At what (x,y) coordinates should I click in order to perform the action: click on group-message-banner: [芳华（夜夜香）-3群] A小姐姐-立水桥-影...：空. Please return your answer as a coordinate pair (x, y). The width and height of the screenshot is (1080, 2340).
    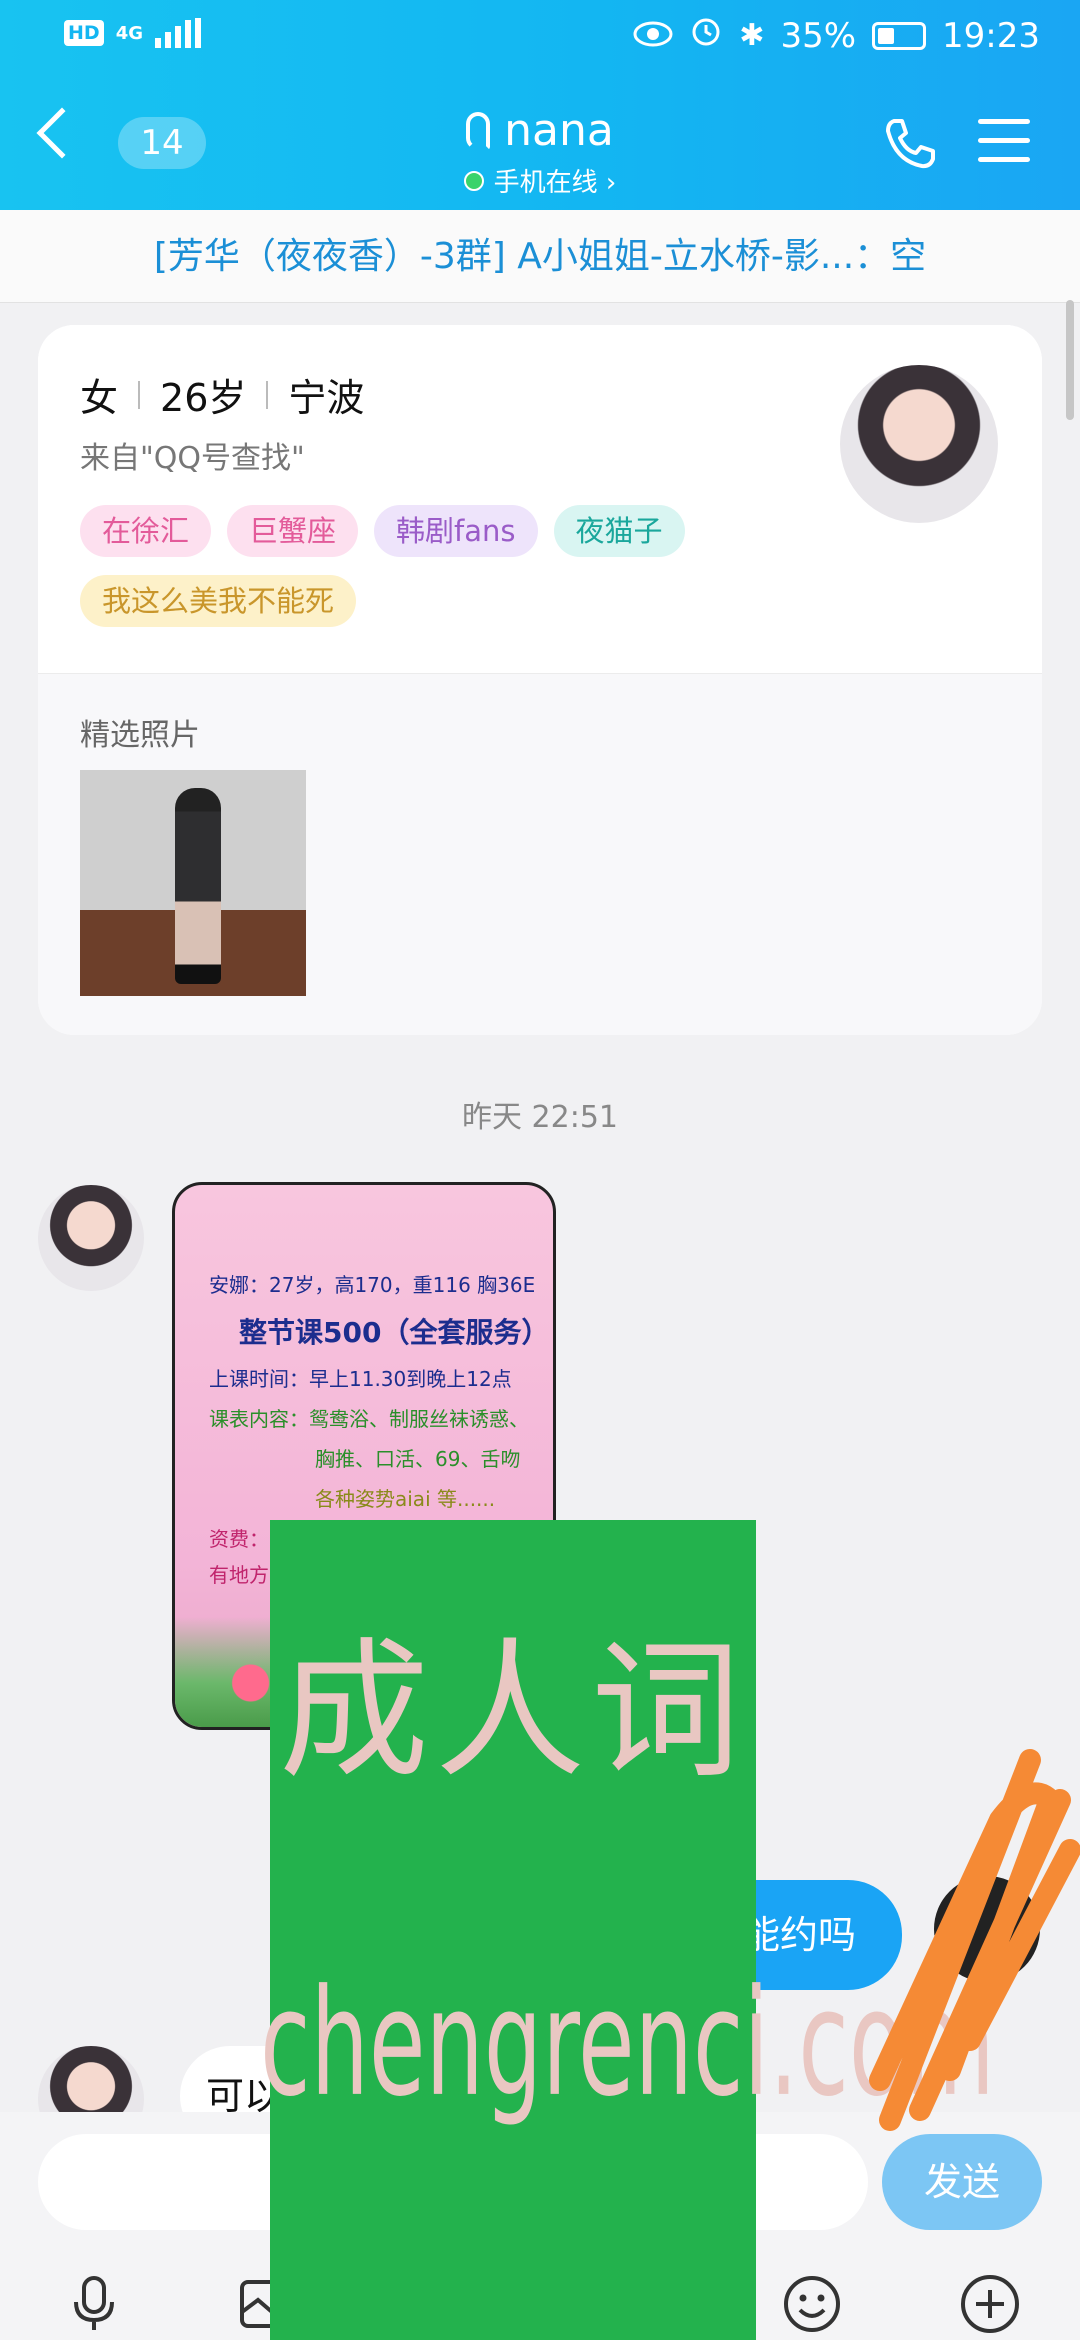
    Looking at the image, I should click on (540, 256).